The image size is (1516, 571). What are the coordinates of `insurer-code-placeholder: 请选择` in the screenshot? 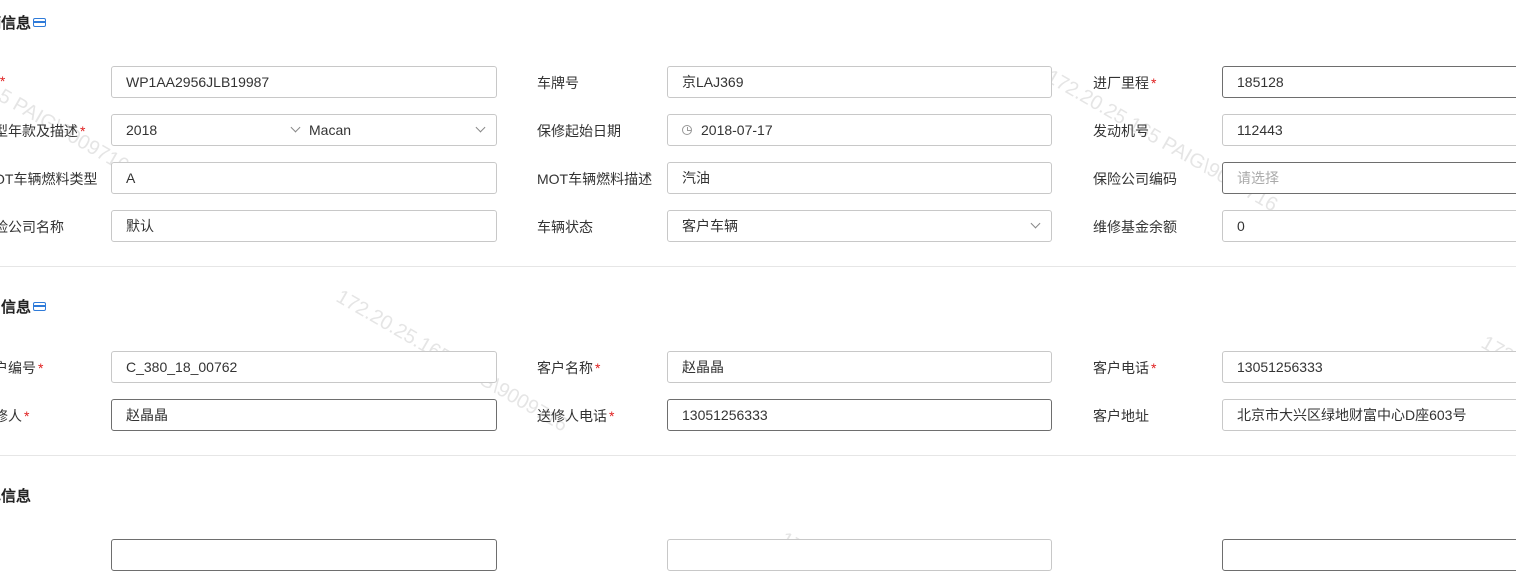 It's located at (1258, 178).